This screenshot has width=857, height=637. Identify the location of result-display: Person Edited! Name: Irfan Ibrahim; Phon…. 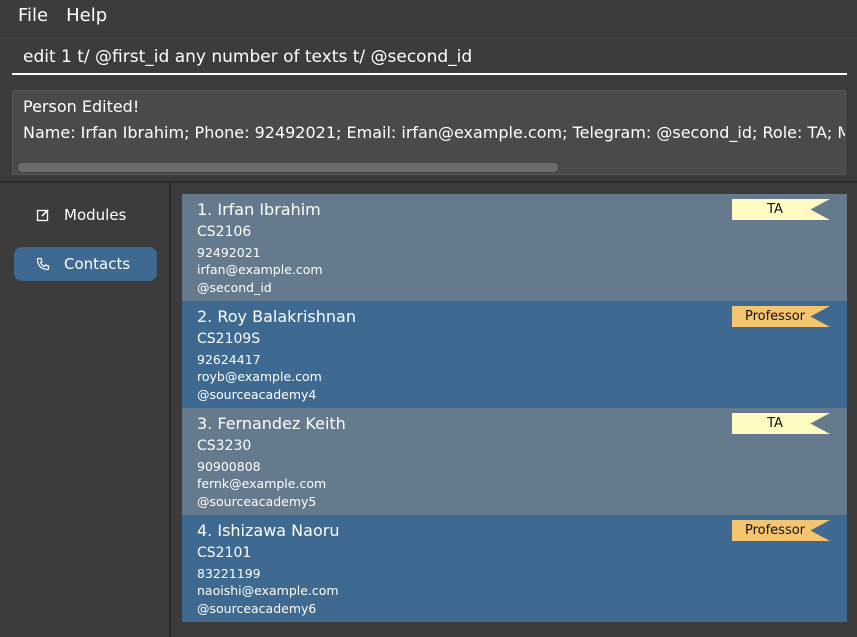
(429, 132).